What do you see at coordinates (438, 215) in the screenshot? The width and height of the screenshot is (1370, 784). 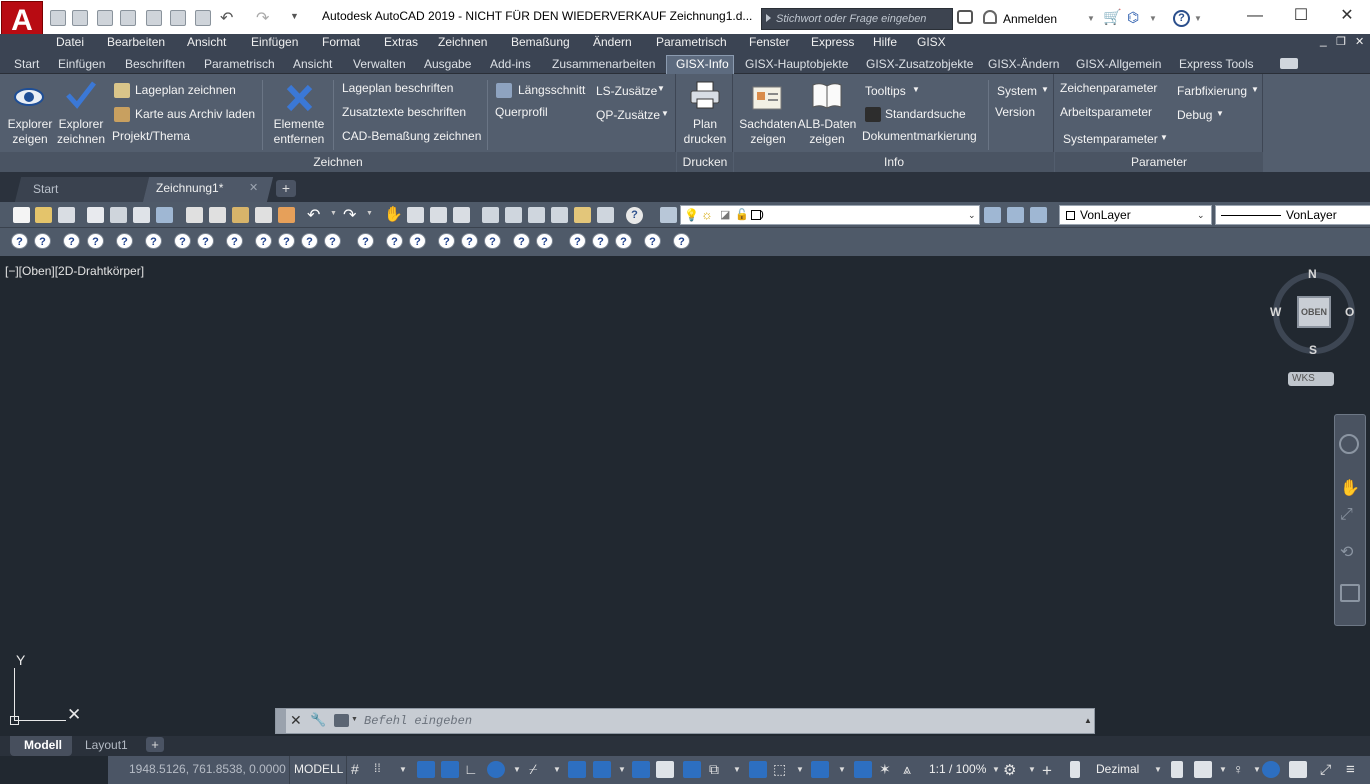 I see `zoom-window-icon` at bounding box center [438, 215].